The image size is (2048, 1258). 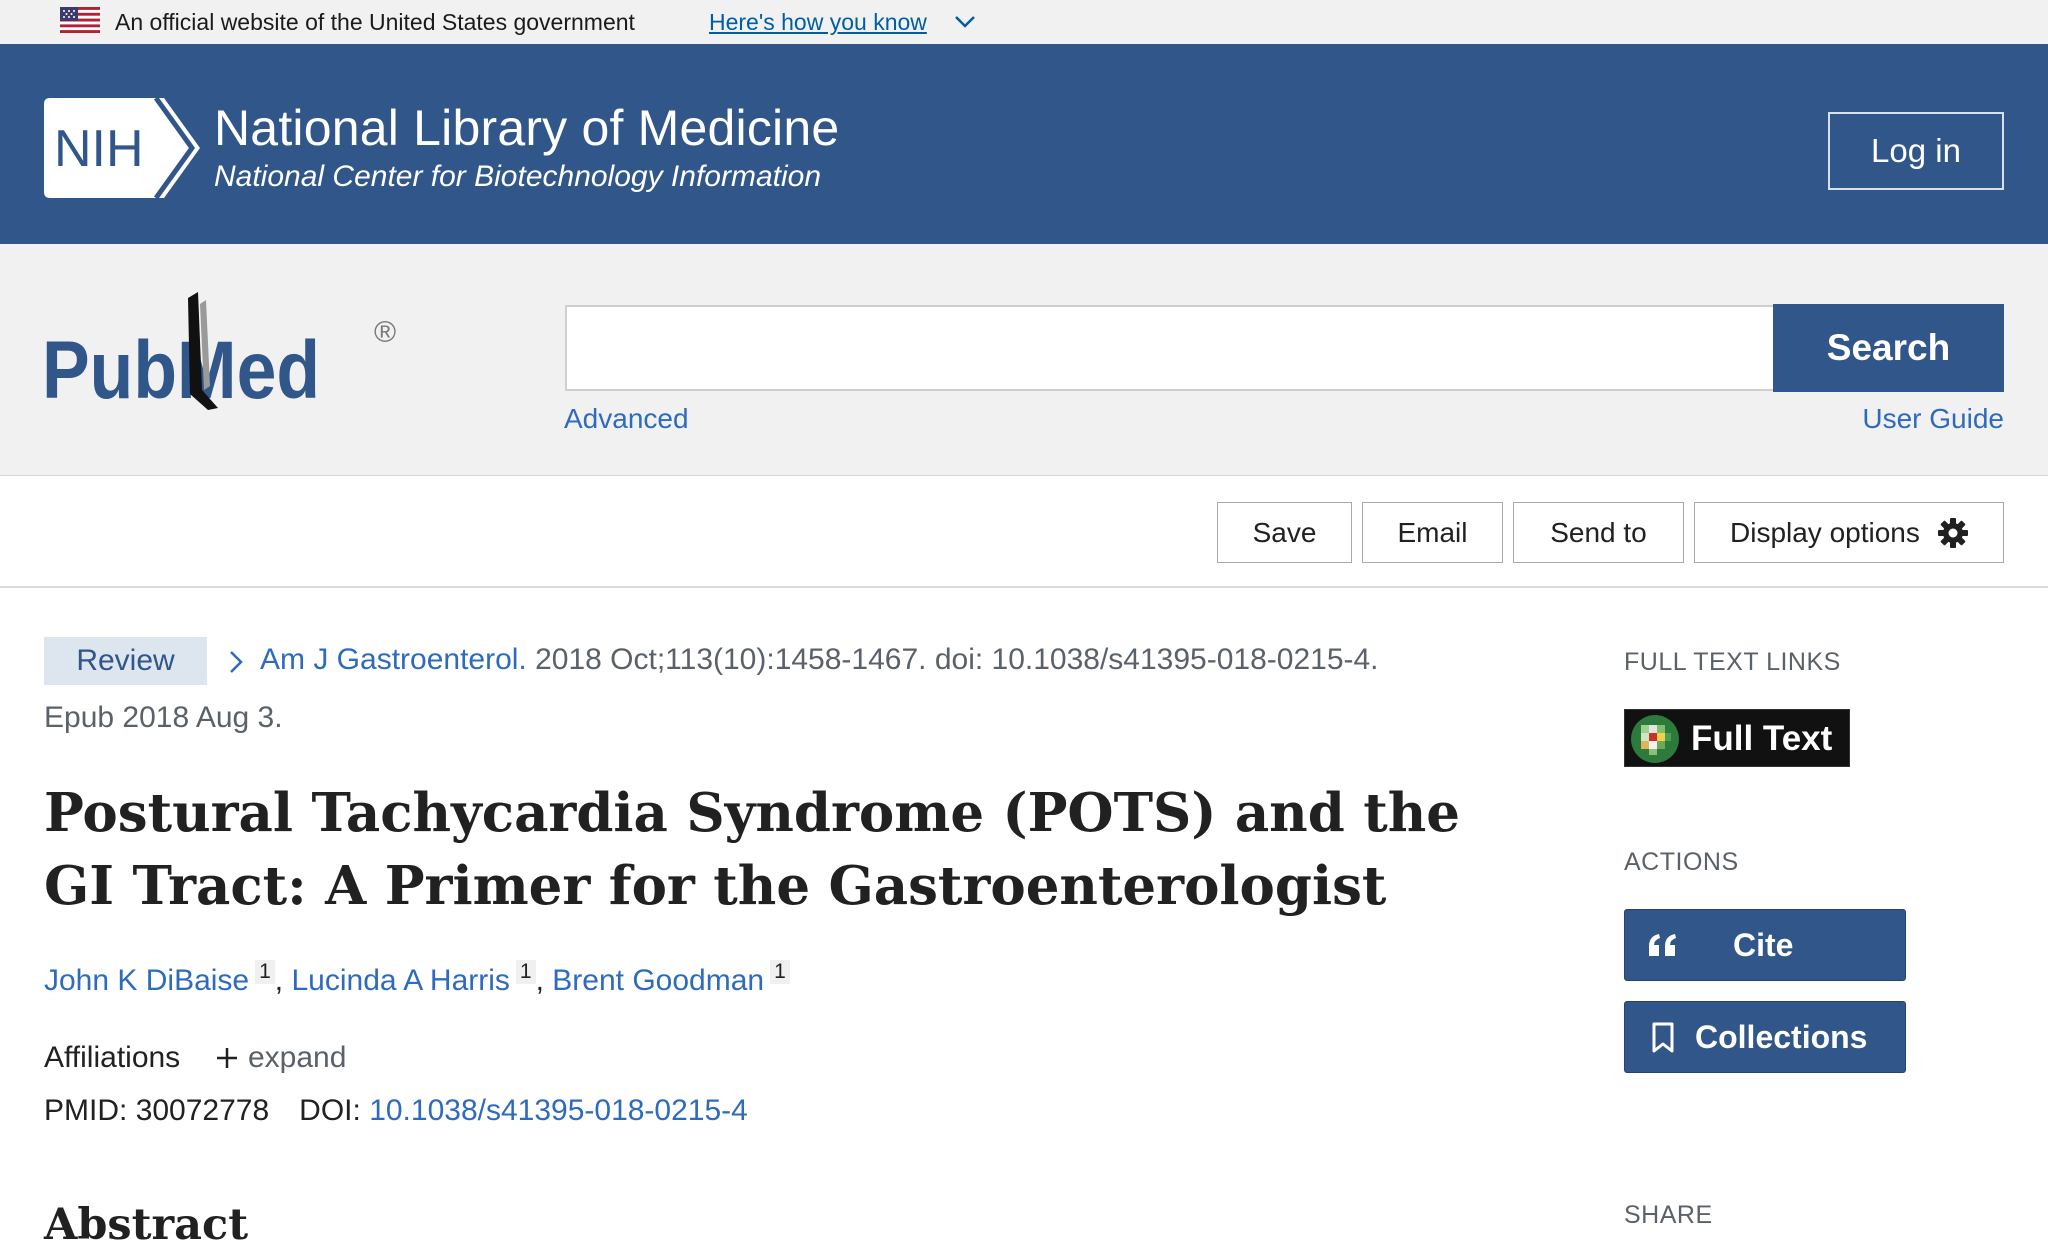 I want to click on us-flag-icon, so click(x=80, y=20).